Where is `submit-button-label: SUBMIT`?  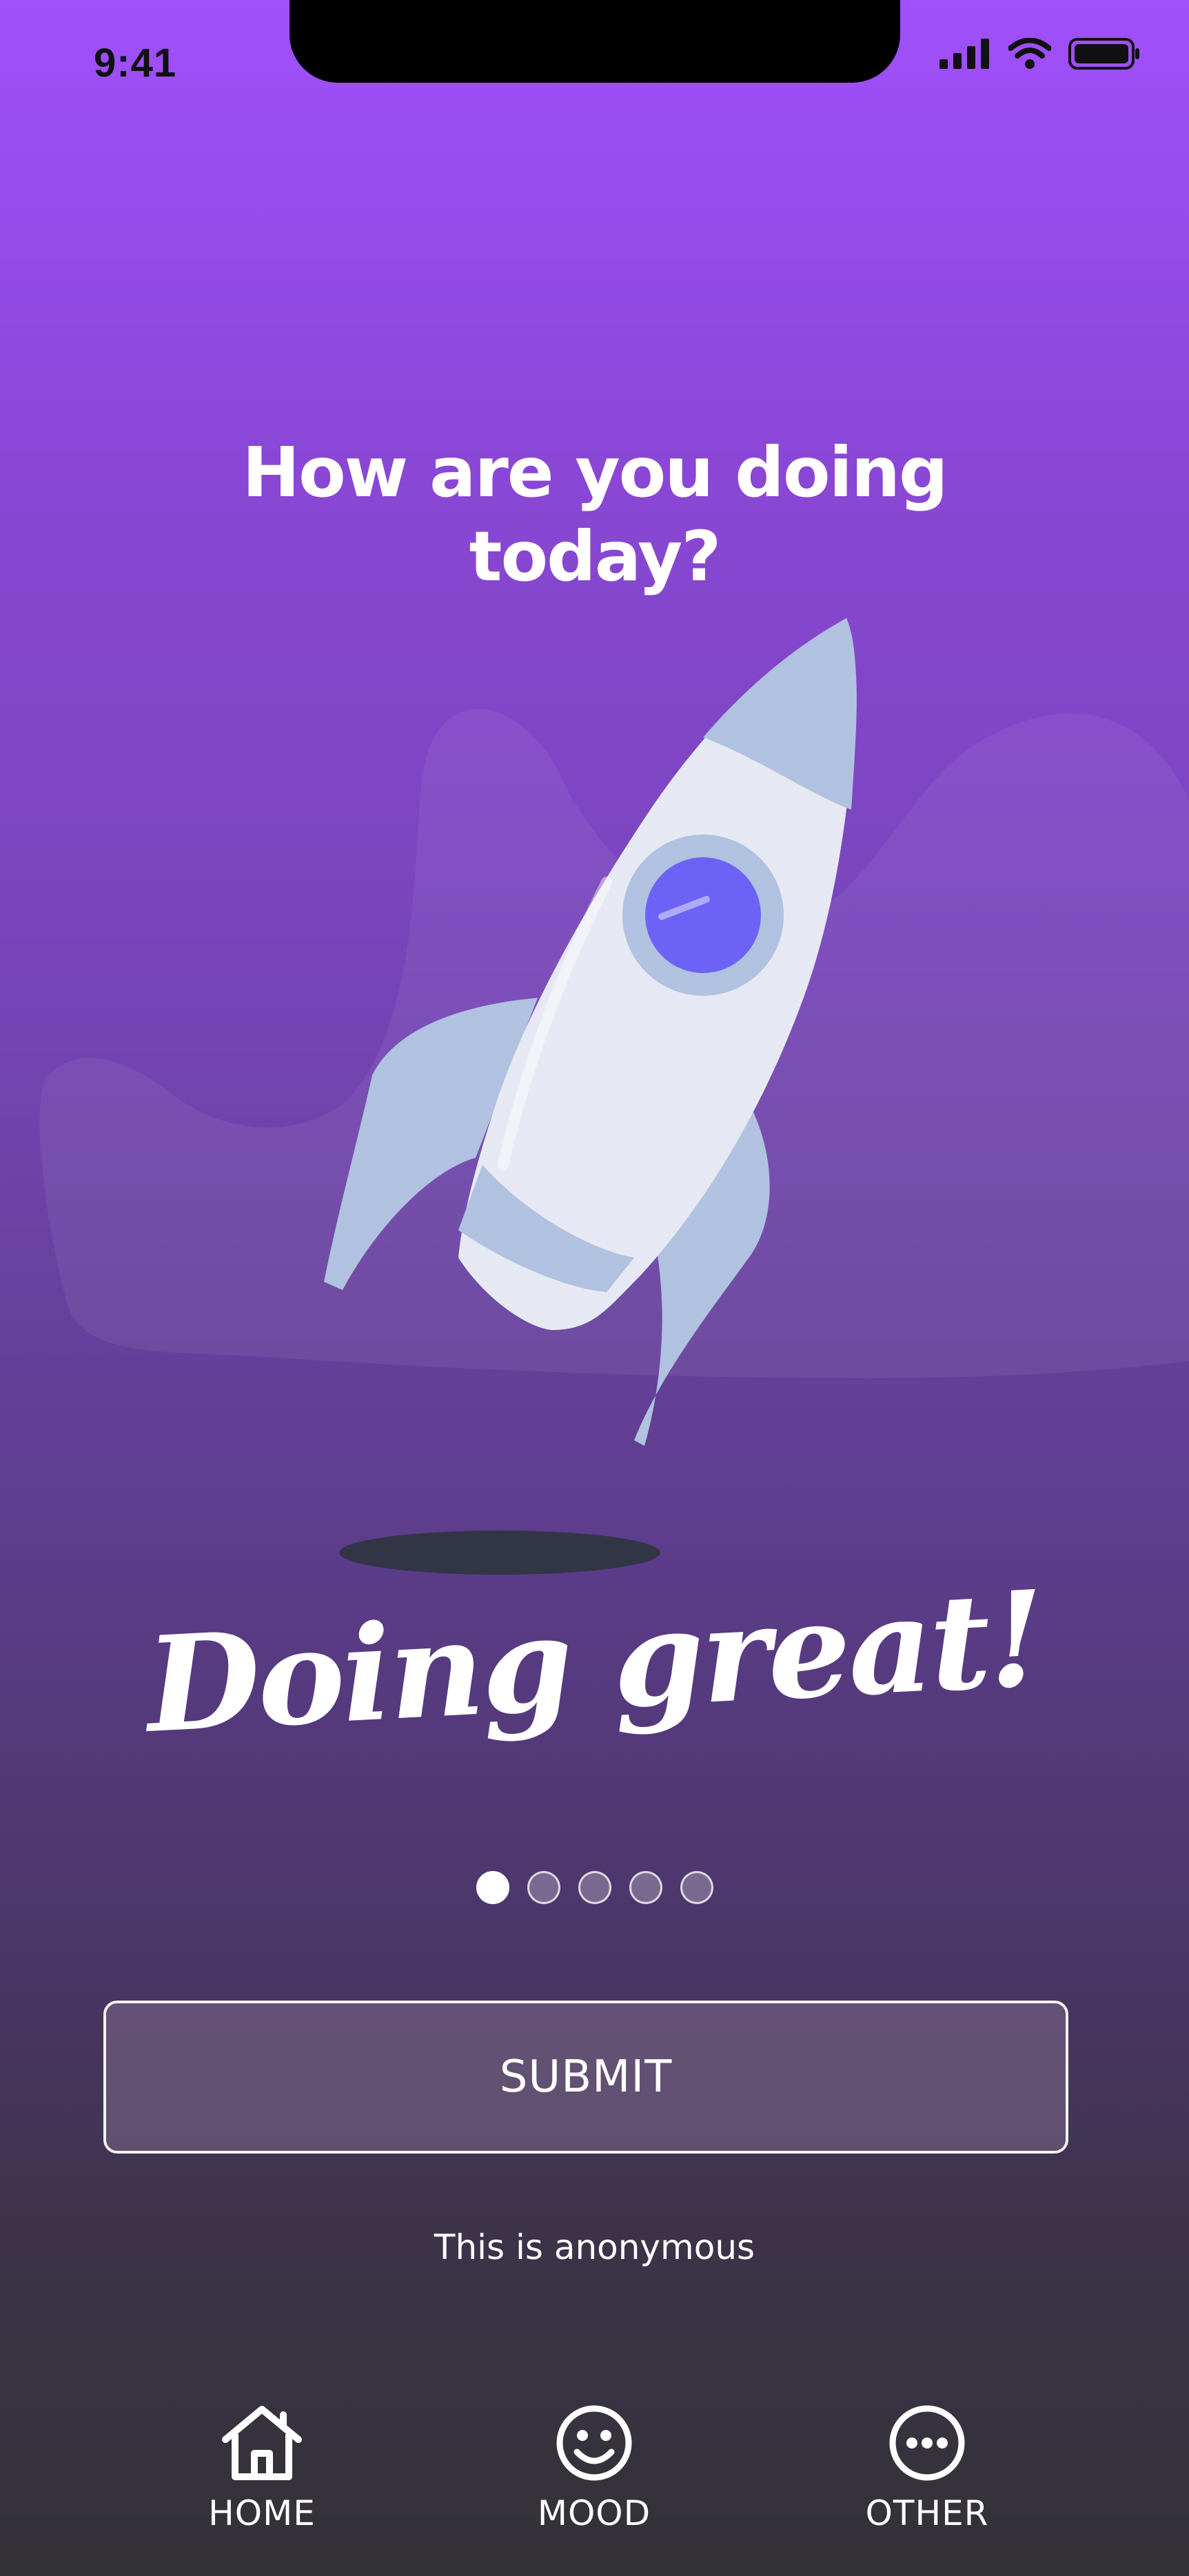
submit-button-label: SUBMIT is located at coordinates (586, 2077).